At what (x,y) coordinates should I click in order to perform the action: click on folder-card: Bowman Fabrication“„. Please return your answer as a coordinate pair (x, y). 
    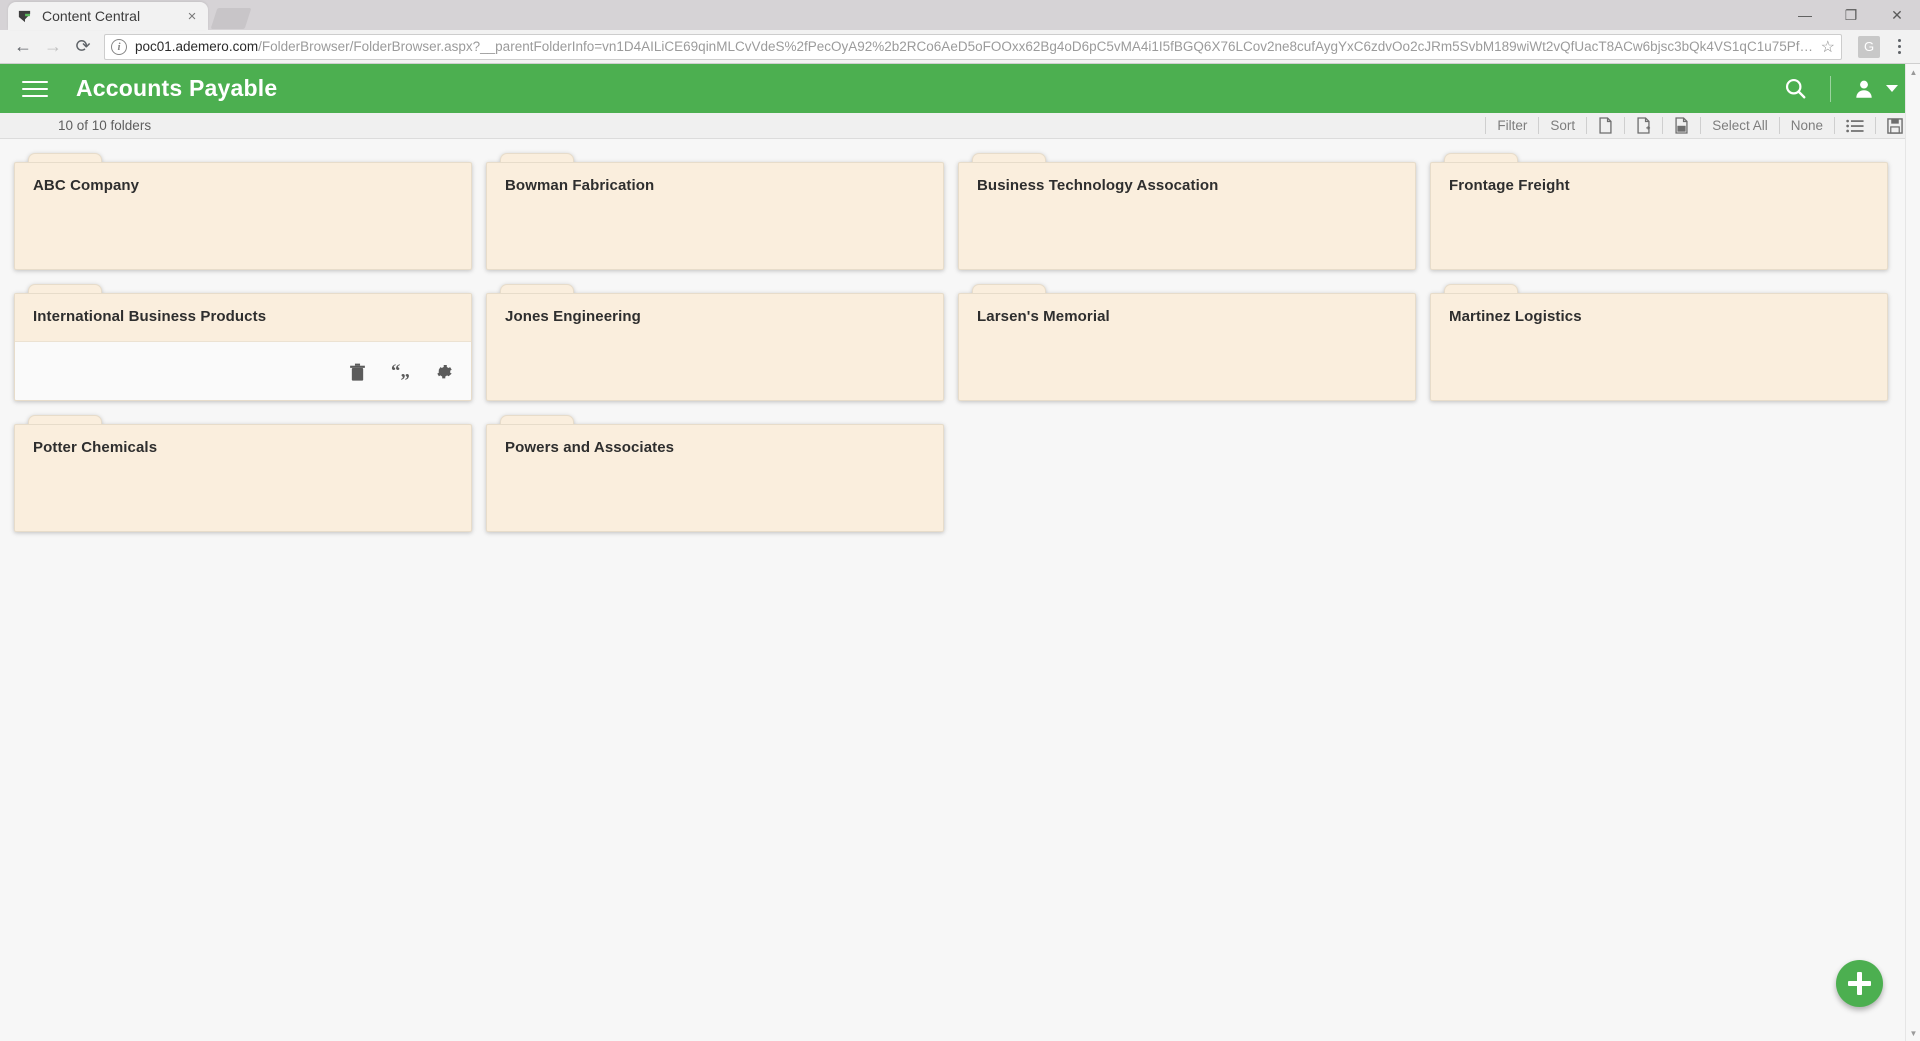
    Looking at the image, I should click on (715, 211).